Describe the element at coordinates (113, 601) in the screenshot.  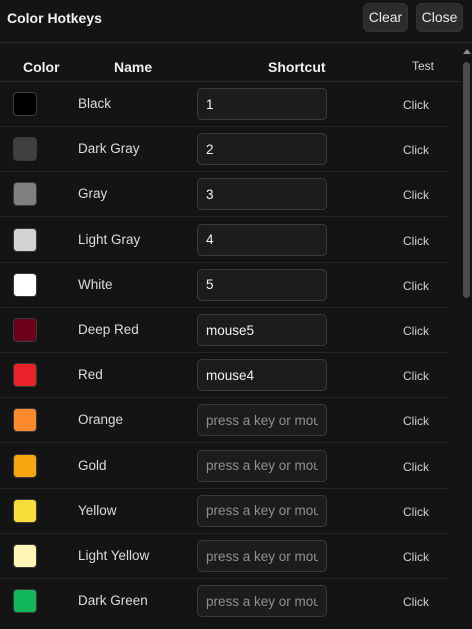
I see `color-name: Dark Green` at that location.